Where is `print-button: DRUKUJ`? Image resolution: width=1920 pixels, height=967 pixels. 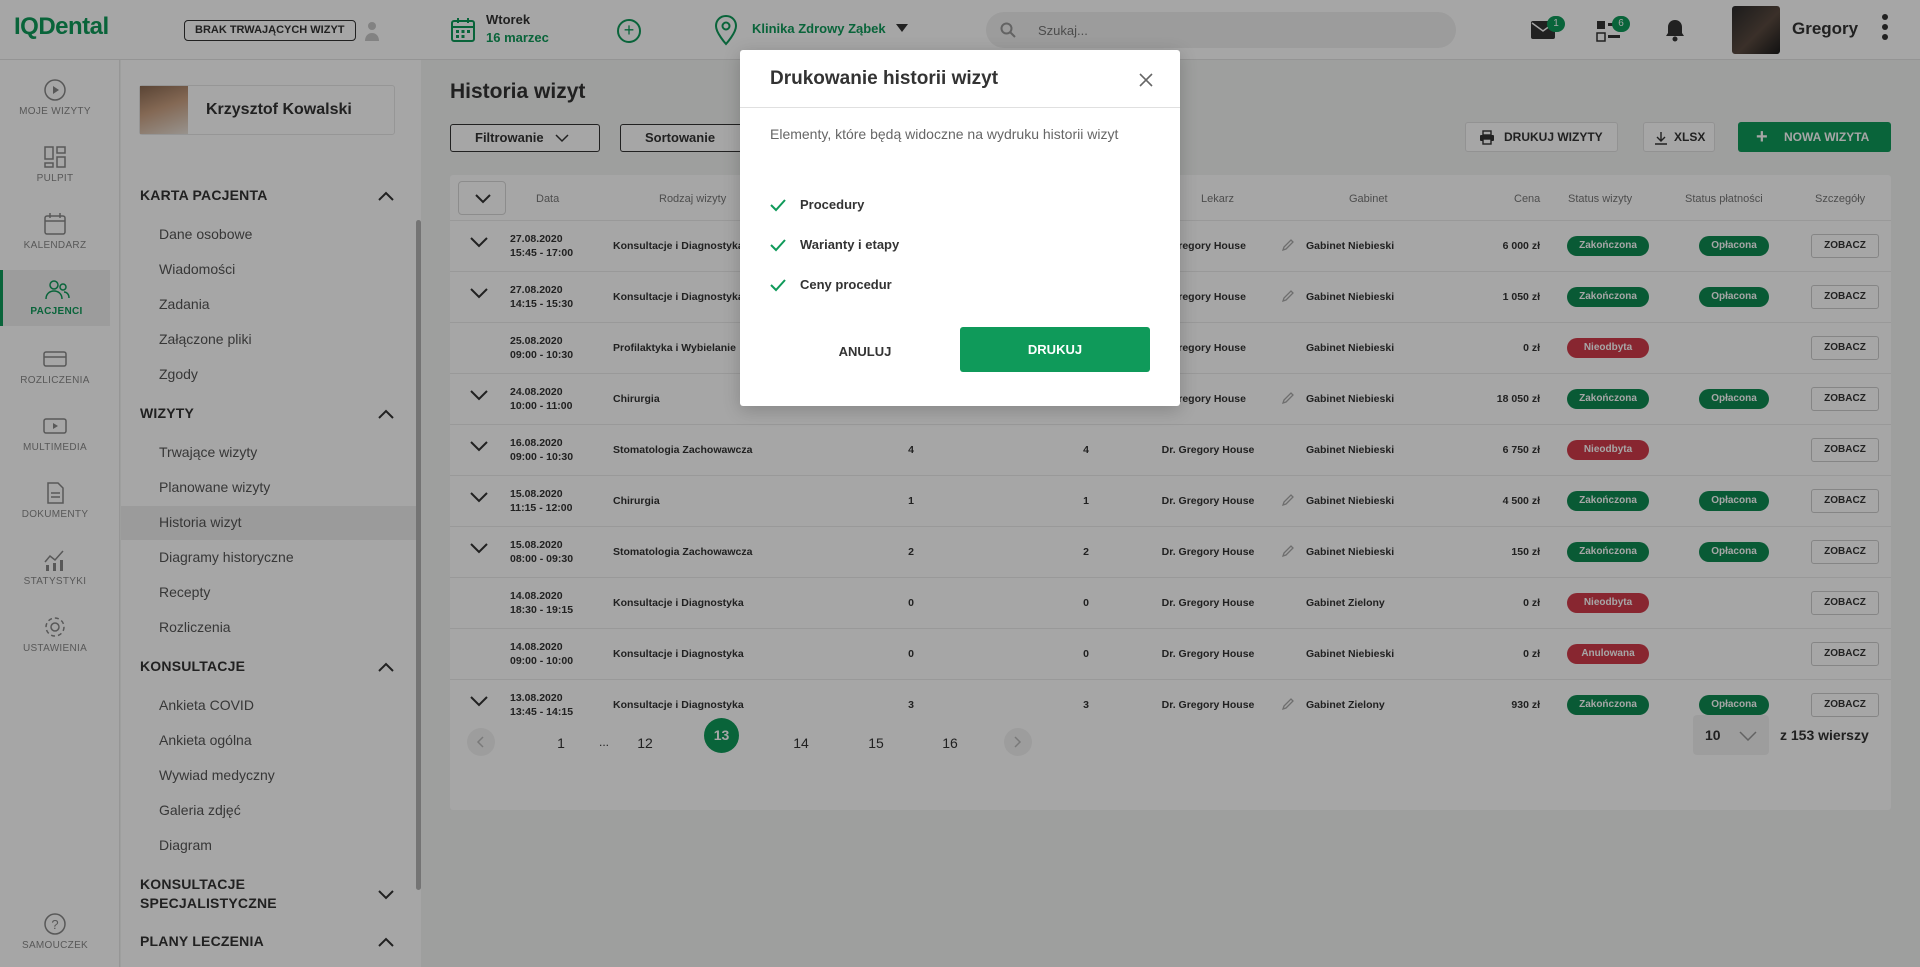
print-button: DRUKUJ is located at coordinates (1055, 349).